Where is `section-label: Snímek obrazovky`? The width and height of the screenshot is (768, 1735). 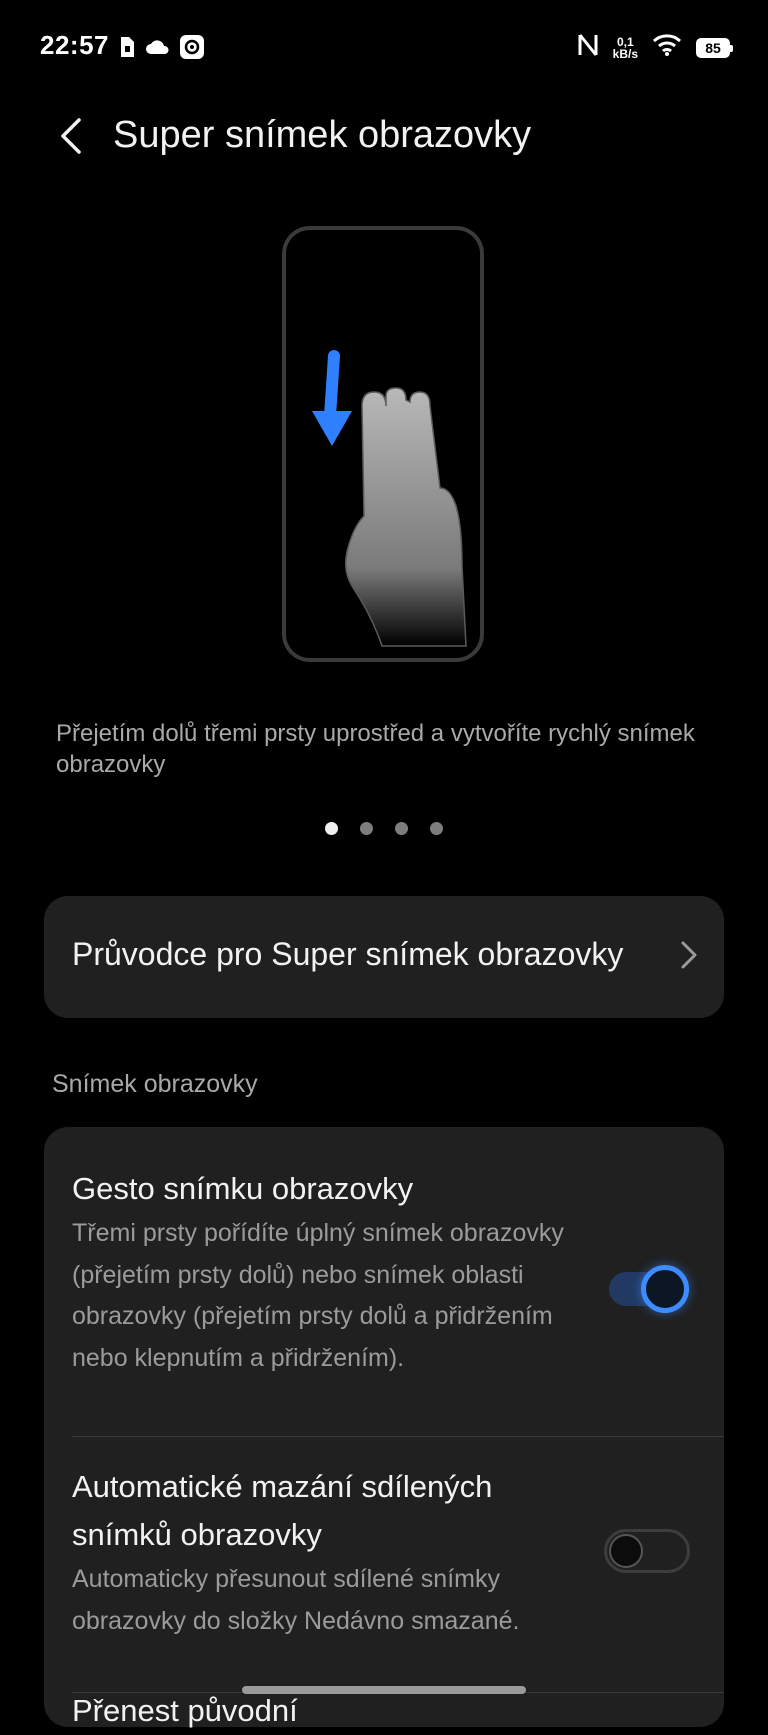
section-label: Snímek obrazovky is located at coordinates (155, 1084).